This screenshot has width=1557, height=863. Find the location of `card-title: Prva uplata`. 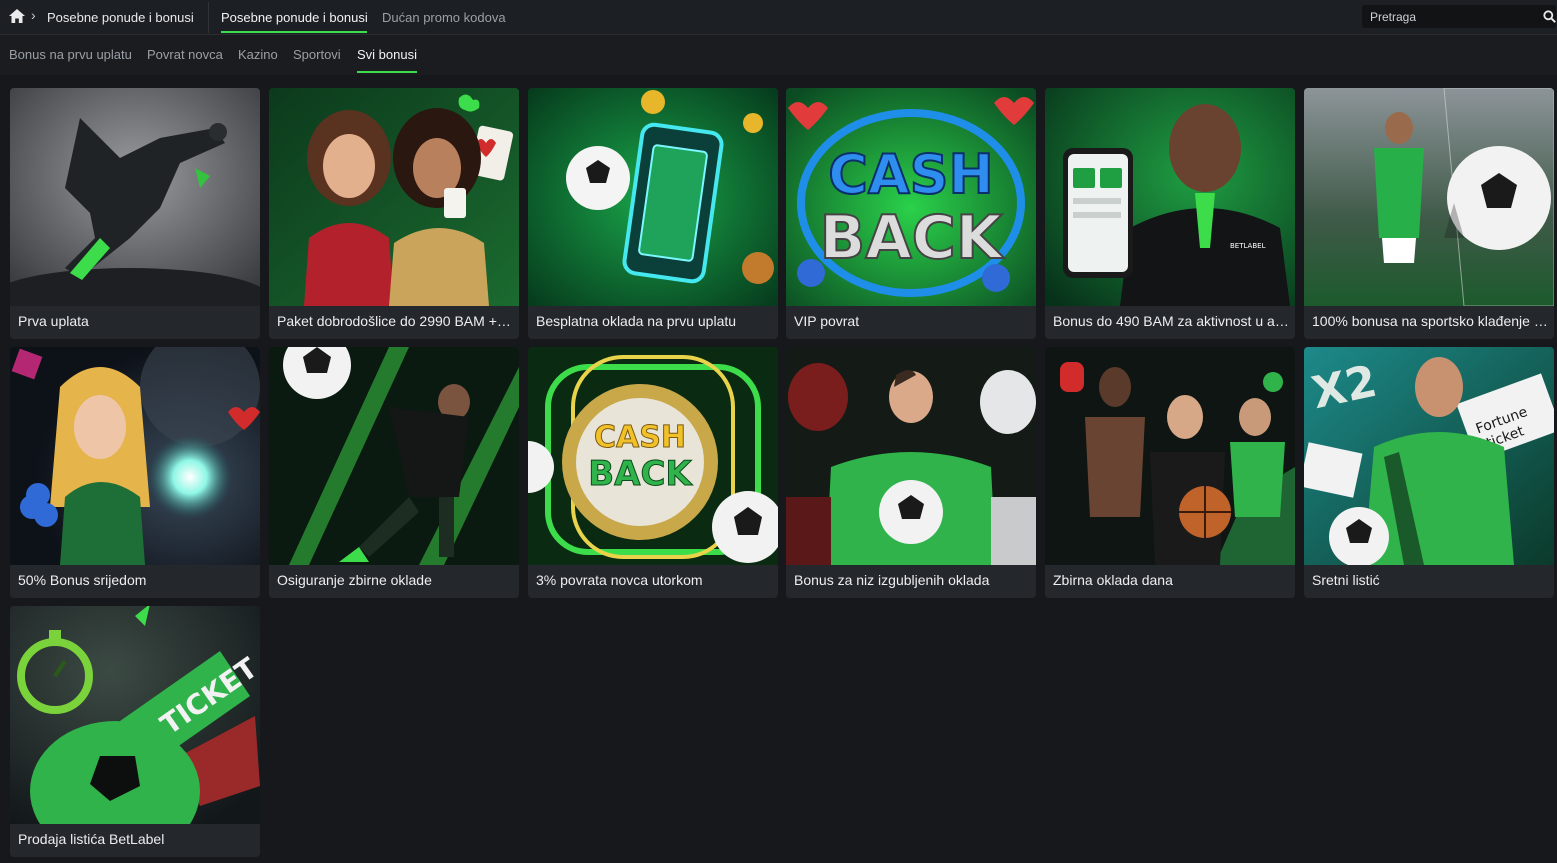

card-title: Prva uplata is located at coordinates (53, 321).